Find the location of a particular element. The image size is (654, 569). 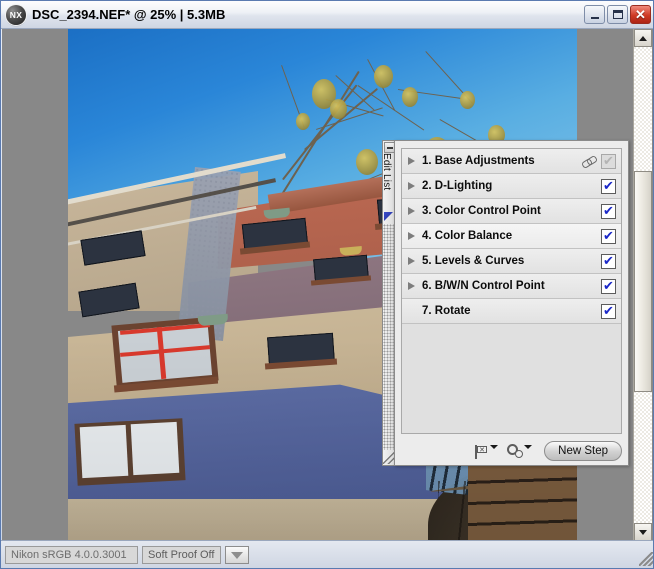

settings-button is located at coordinates (520, 451).